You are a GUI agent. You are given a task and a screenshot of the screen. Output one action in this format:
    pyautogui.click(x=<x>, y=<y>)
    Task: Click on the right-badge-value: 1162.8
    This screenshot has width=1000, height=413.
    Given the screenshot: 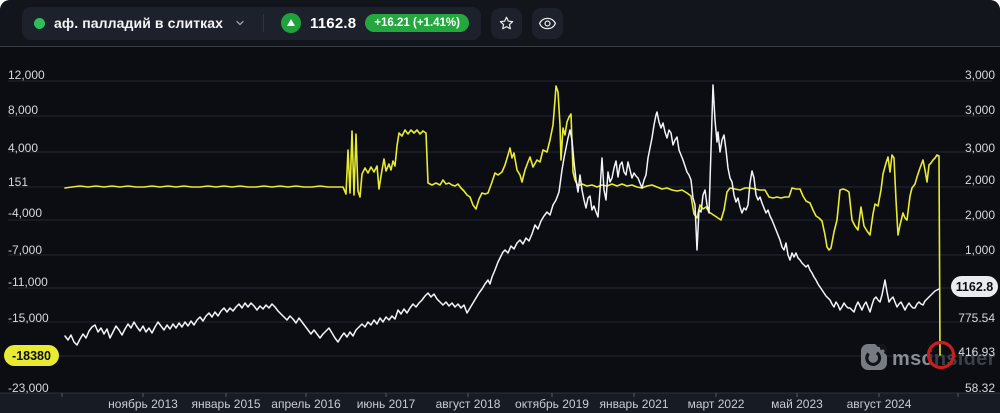 What is the action you would take?
    pyautogui.click(x=975, y=287)
    